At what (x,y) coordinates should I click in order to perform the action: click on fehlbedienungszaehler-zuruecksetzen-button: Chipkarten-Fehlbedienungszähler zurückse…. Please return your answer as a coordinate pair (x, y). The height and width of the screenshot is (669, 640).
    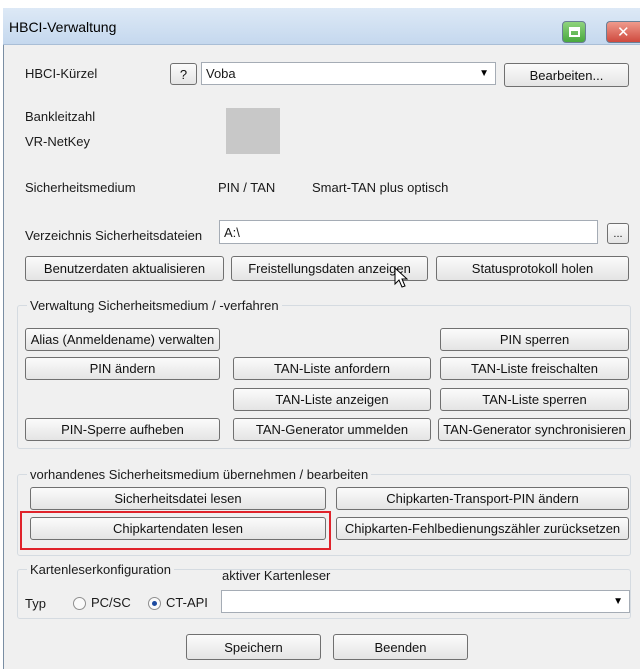
    Looking at the image, I should click on (482, 528).